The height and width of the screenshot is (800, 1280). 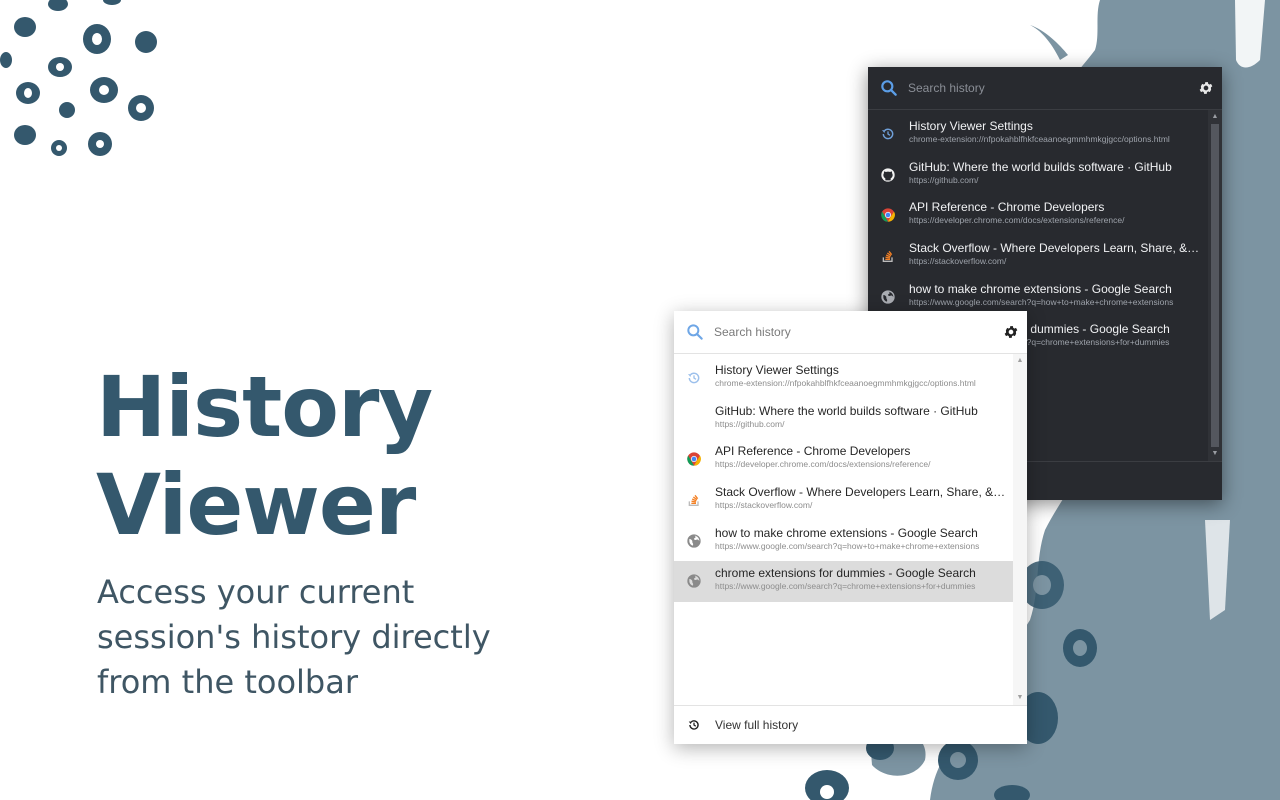 I want to click on tagline-line2: session's history directly, so click(x=294, y=637).